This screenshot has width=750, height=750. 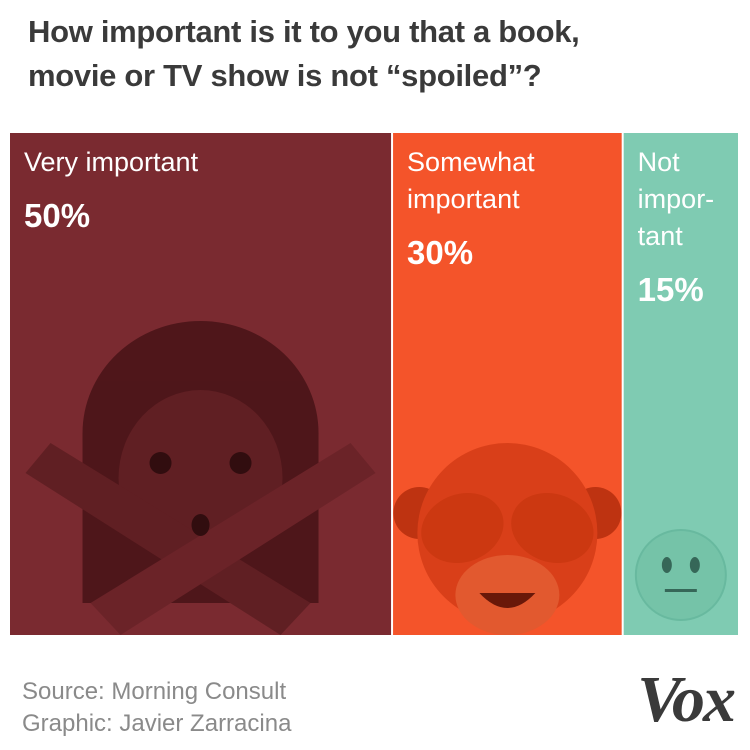 What do you see at coordinates (111, 162) in the screenshot?
I see `category-label-0: Very important` at bounding box center [111, 162].